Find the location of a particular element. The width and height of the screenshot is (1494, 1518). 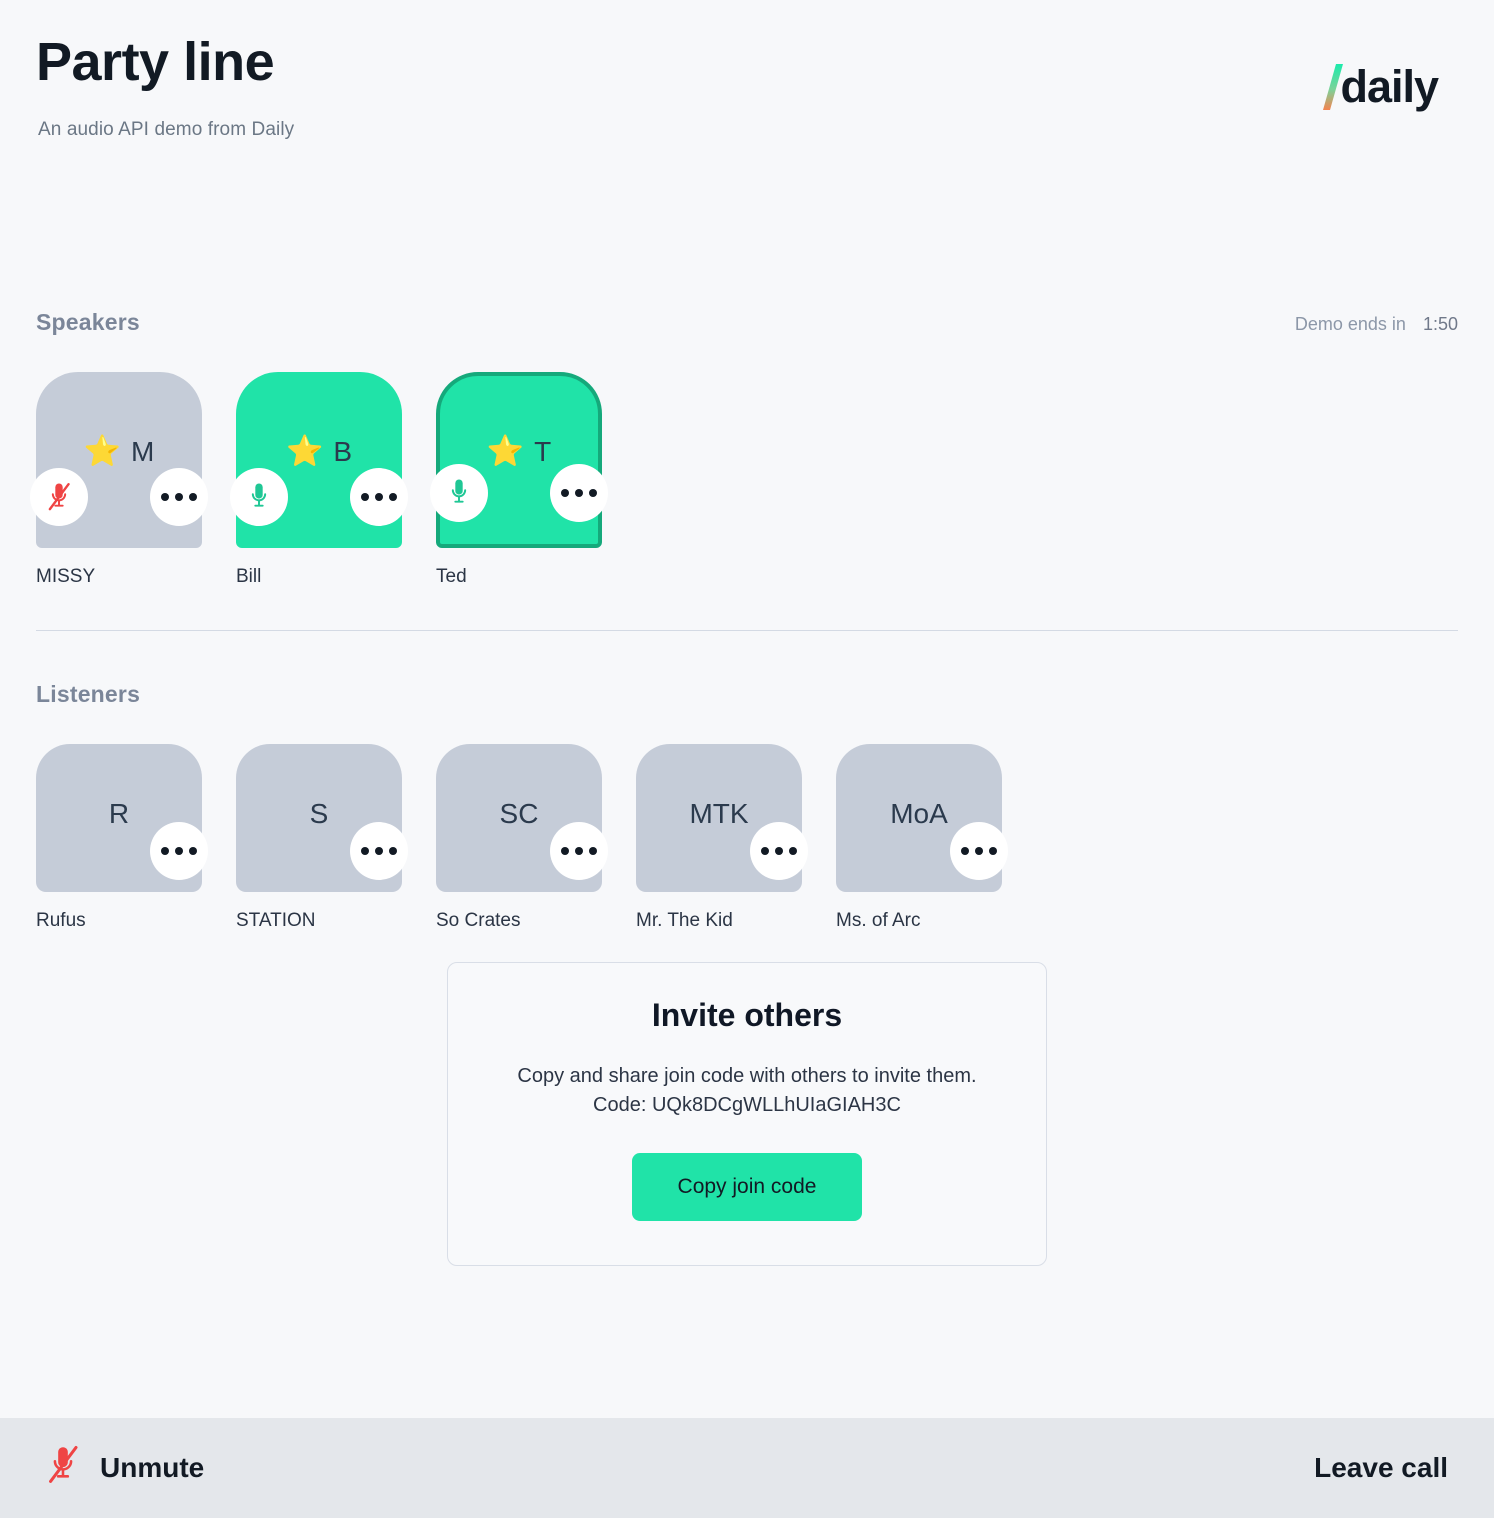

unmute-label: Unmute is located at coordinates (152, 1467).